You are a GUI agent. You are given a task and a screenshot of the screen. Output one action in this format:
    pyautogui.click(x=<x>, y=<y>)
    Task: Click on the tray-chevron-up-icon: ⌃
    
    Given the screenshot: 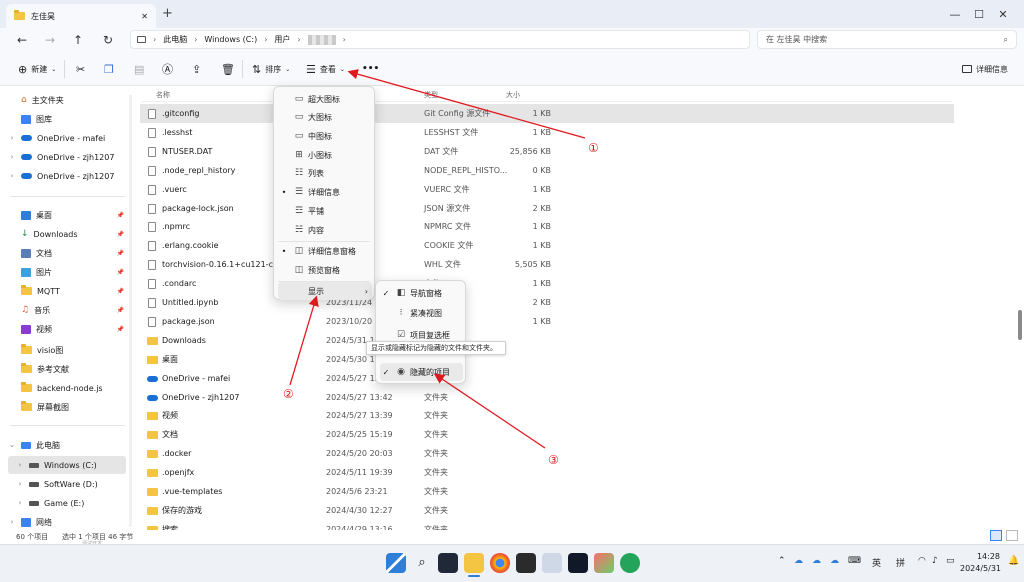 What is the action you would take?
    pyautogui.click(x=782, y=561)
    